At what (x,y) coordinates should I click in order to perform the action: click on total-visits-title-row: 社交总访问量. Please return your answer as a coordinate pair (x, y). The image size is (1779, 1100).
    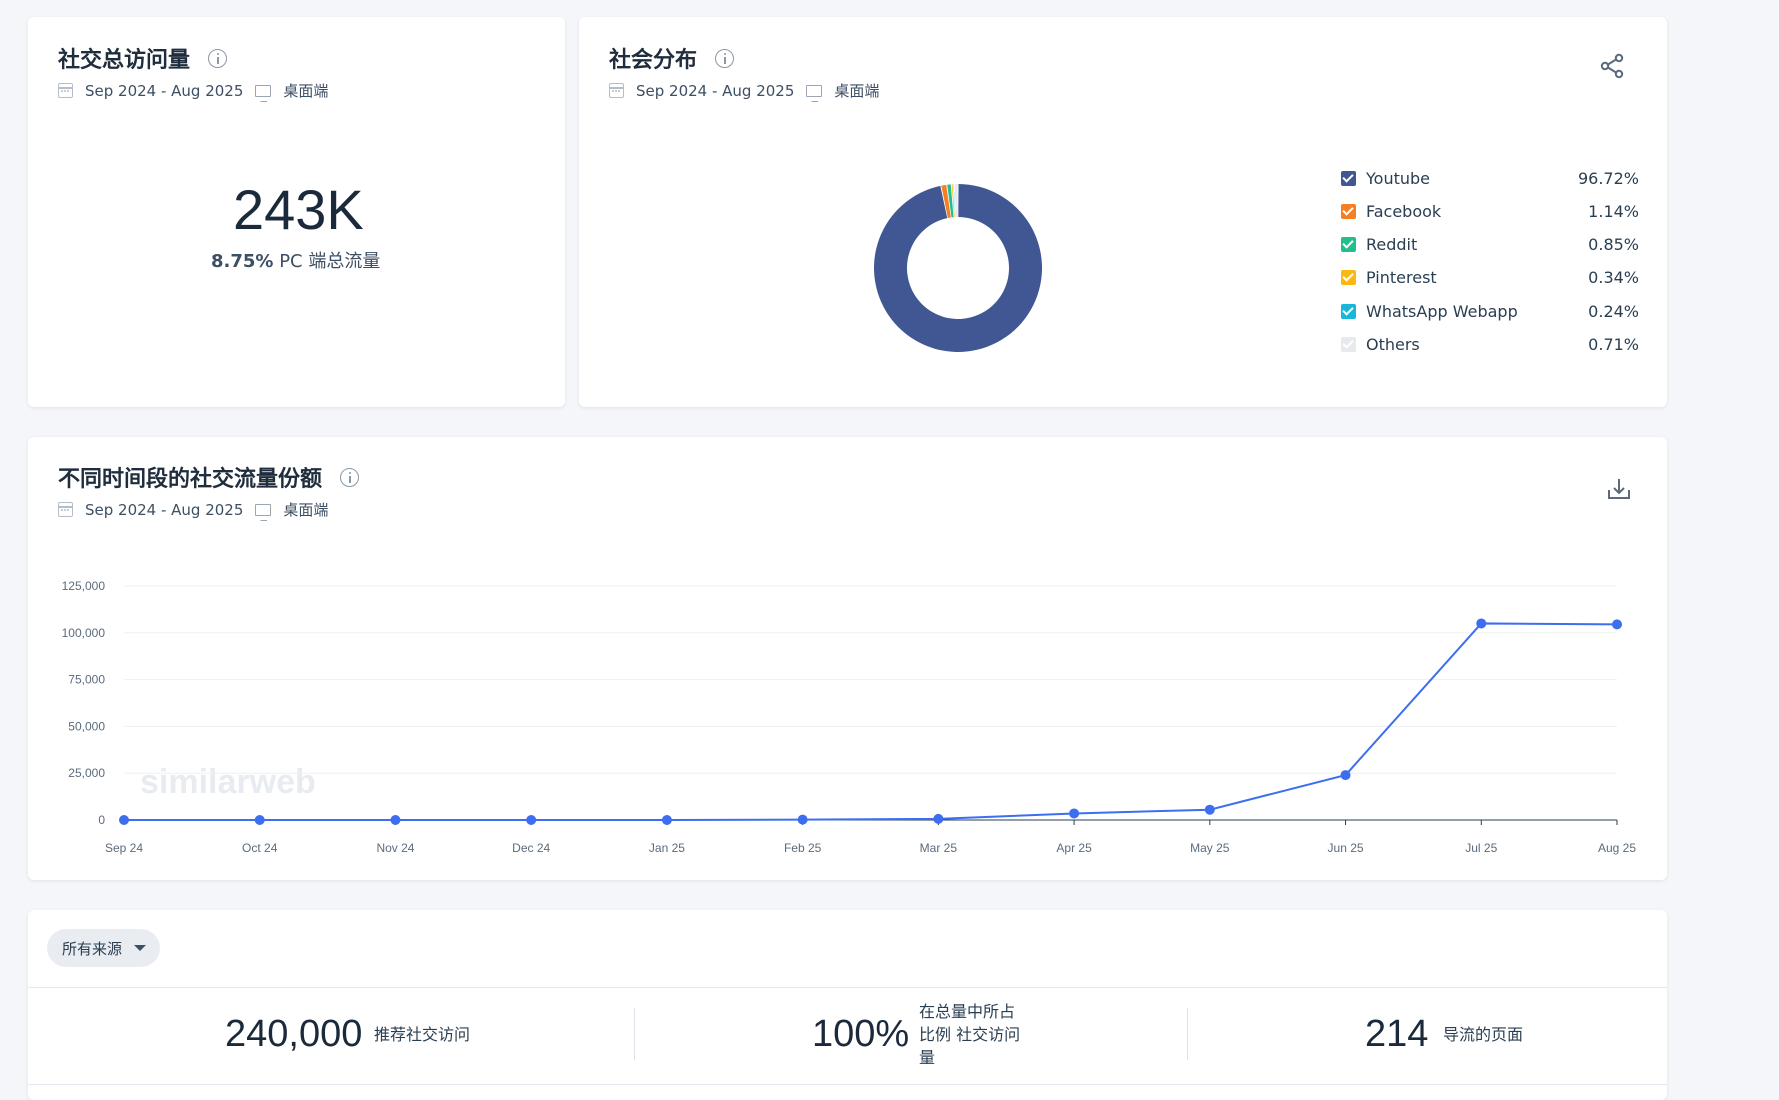
    Looking at the image, I should click on (143, 58).